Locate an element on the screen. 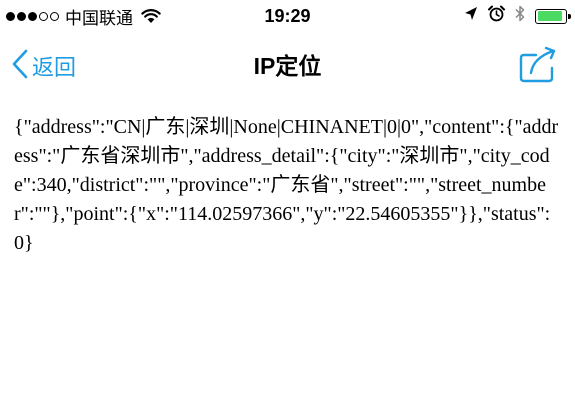 The image size is (575, 401). alarm-clock-icon is located at coordinates (496, 16).